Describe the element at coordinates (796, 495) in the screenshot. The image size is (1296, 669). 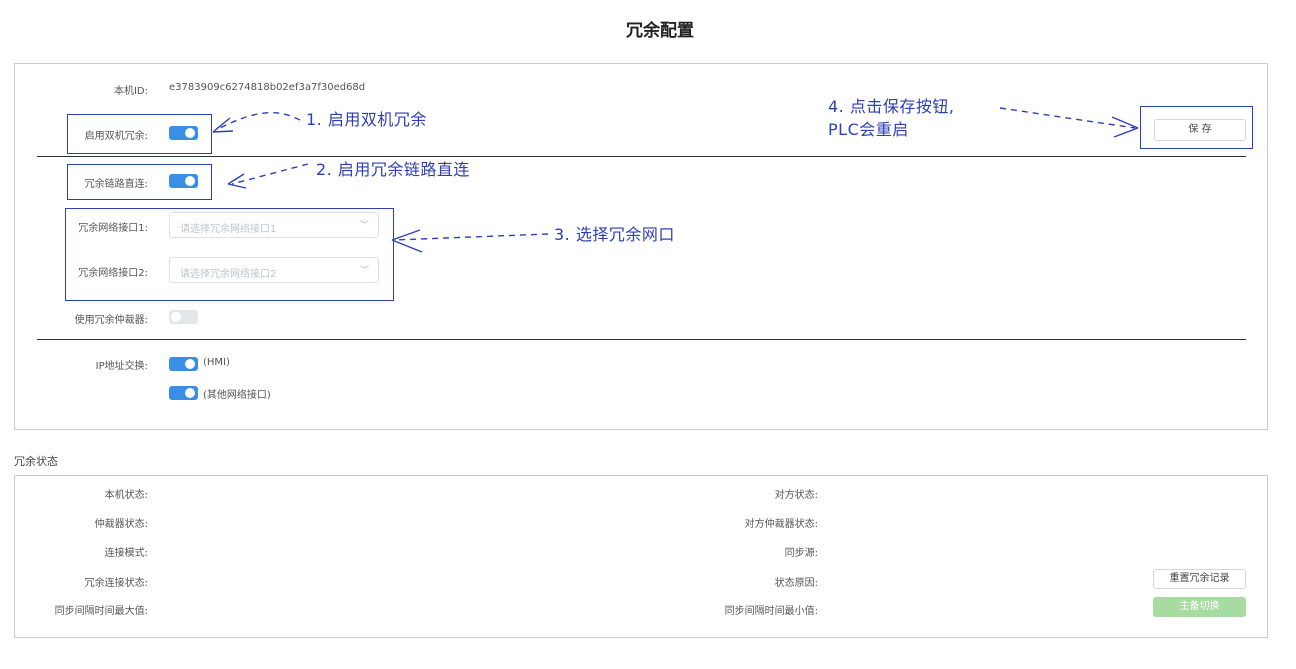
I see `peer-state-label: 对方状态:` at that location.